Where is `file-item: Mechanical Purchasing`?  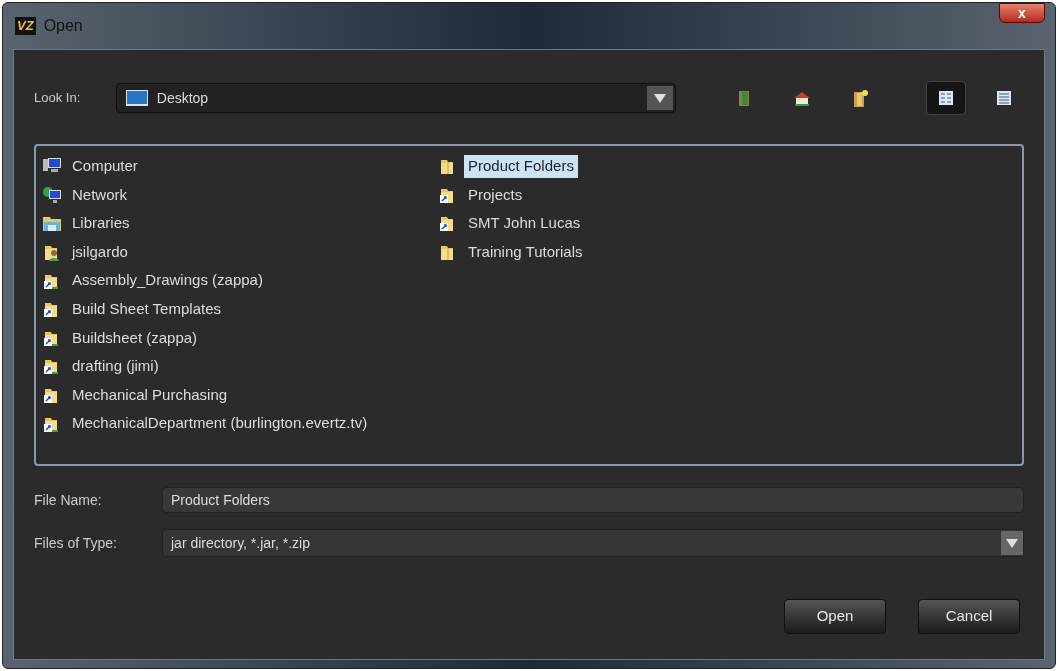 file-item: Mechanical Purchasing is located at coordinates (150, 395).